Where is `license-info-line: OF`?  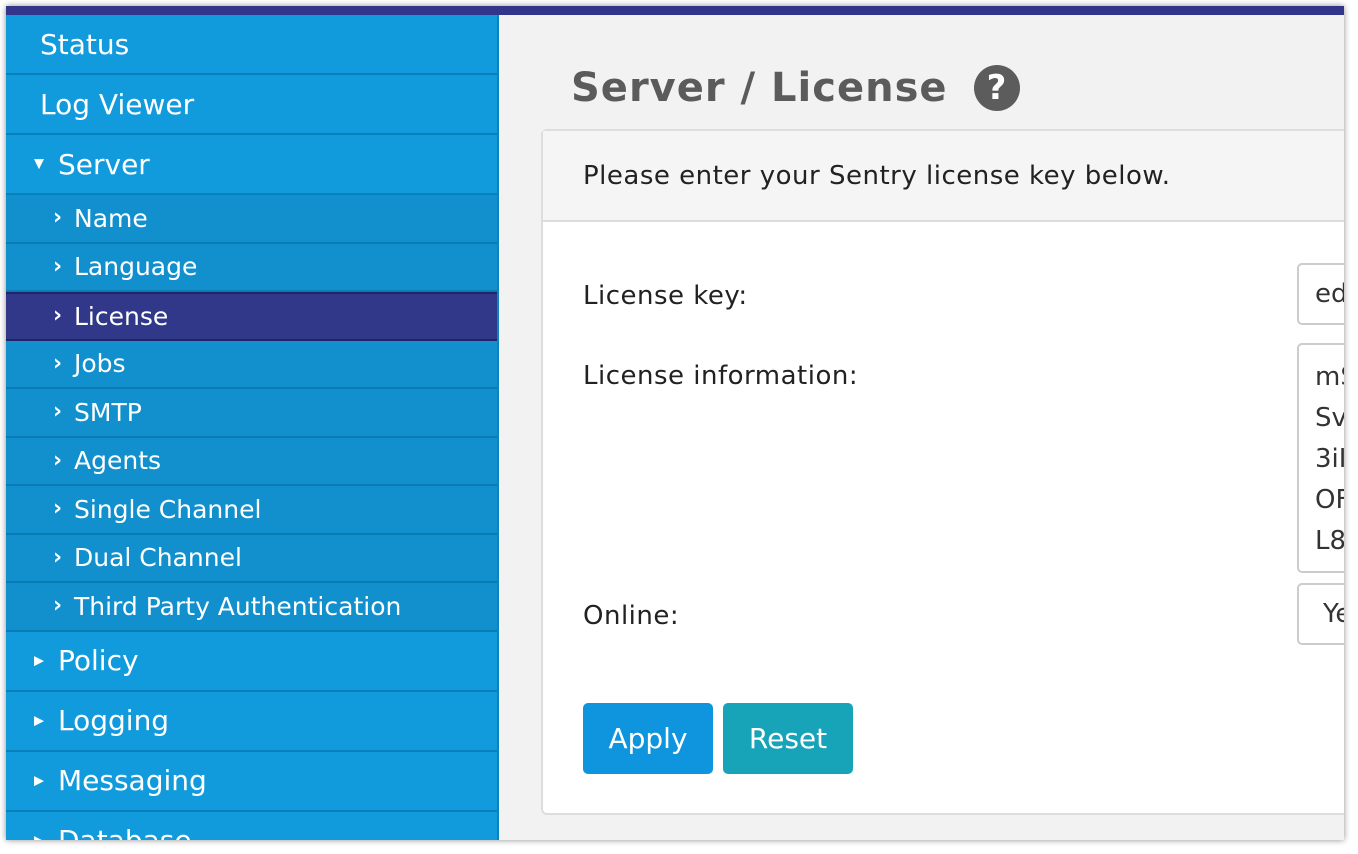 license-info-line: OF is located at coordinates (1329, 500).